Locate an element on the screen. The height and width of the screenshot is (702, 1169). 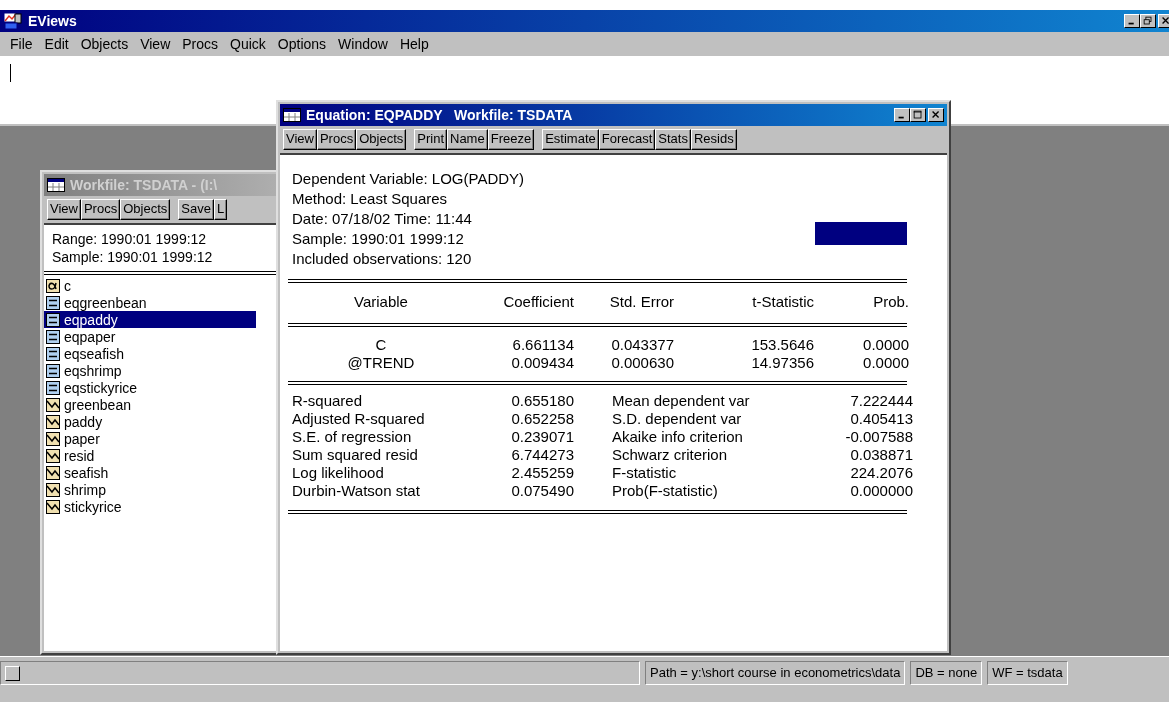
object-item: eqpaper is located at coordinates (150, 336).